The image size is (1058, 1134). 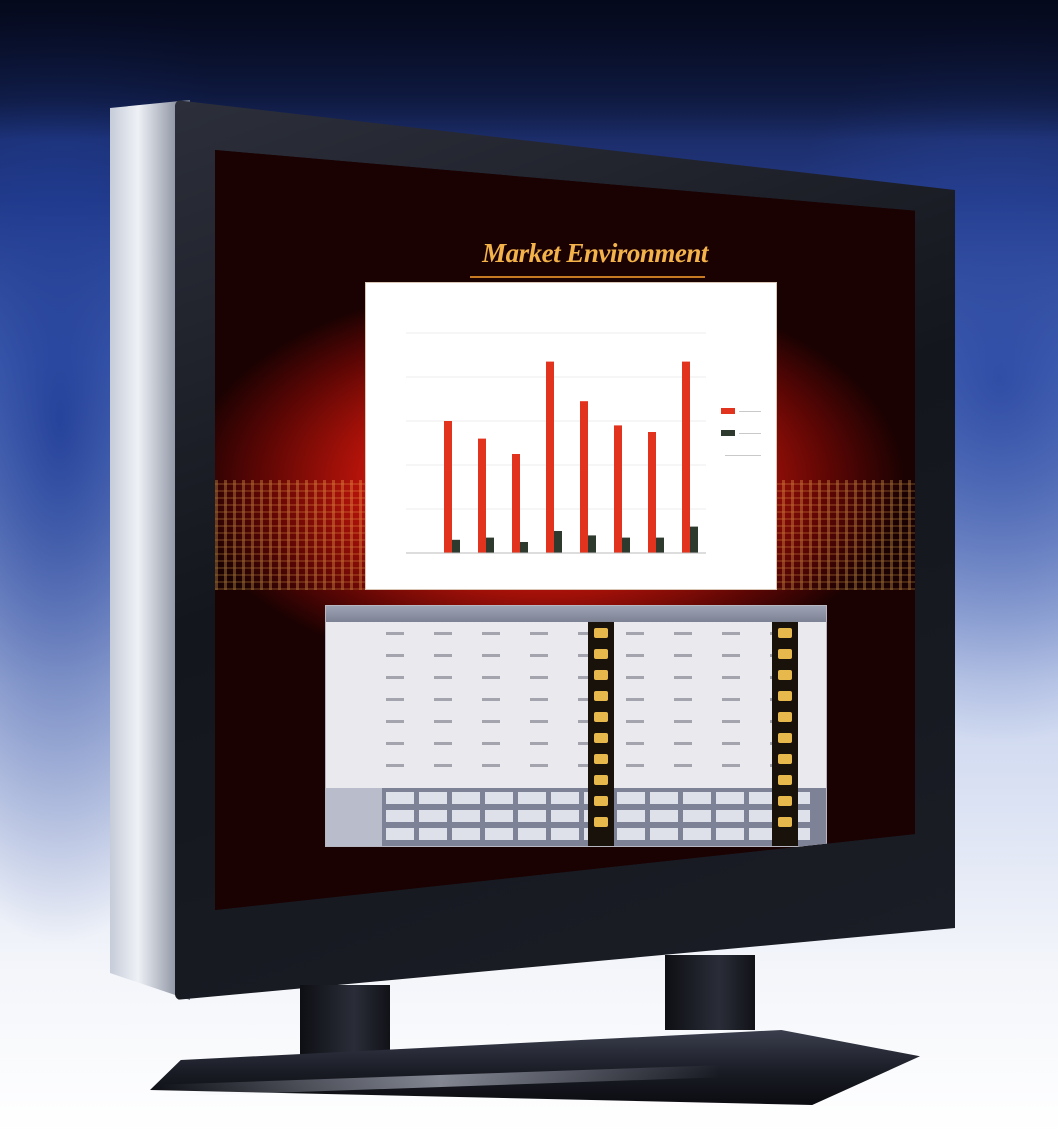 I want to click on table-side-block, so click(x=354, y=817).